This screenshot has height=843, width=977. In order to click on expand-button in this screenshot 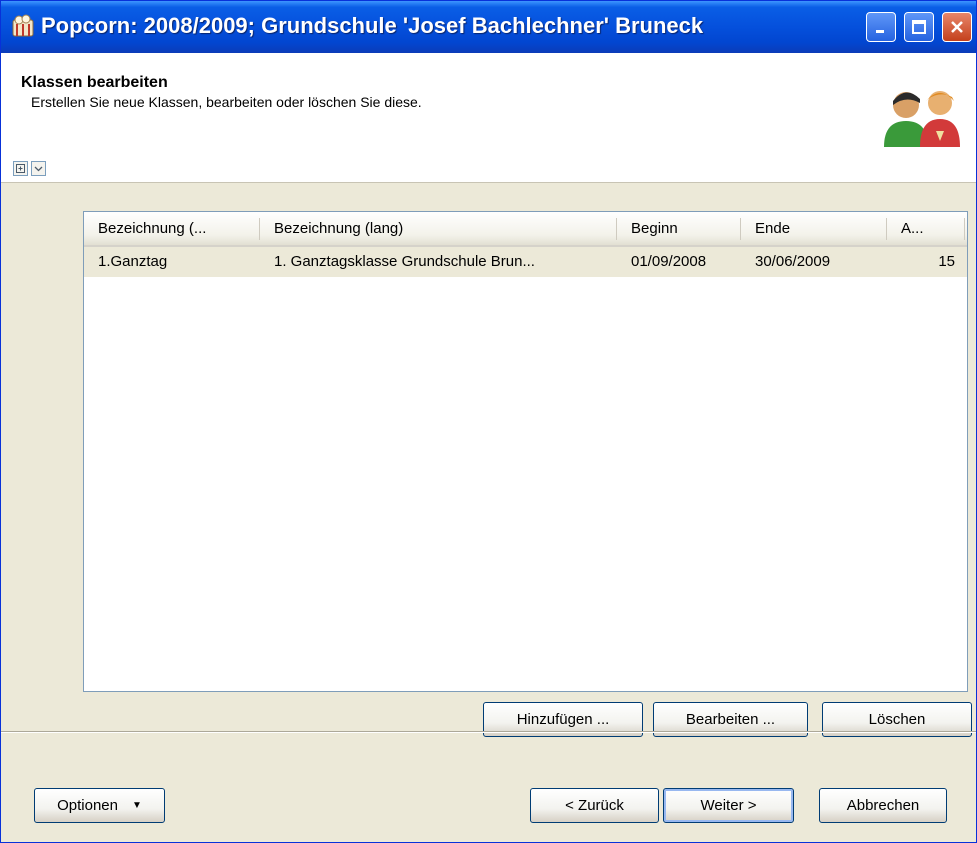, I will do `click(20, 168)`.